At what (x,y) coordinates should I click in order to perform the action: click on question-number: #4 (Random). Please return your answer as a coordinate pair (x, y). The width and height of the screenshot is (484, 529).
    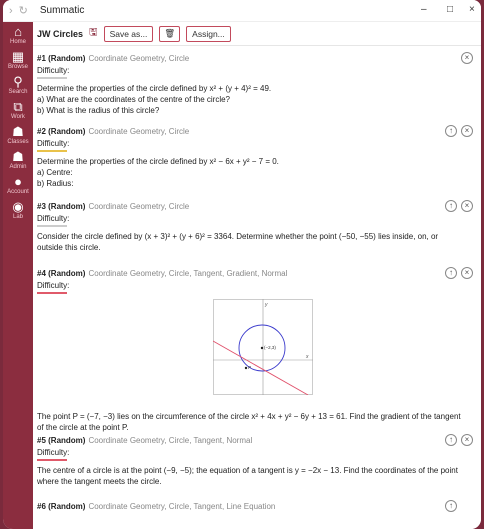
    Looking at the image, I should click on (61, 273).